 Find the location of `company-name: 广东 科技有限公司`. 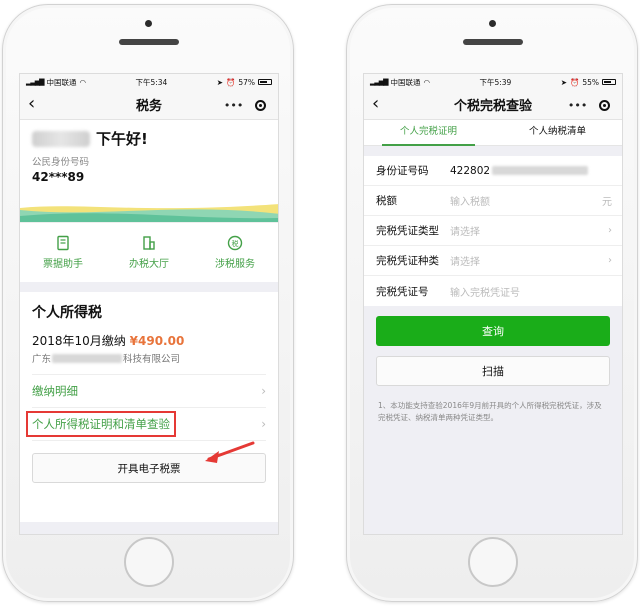

company-name: 广东 科技有限公司 is located at coordinates (149, 363).